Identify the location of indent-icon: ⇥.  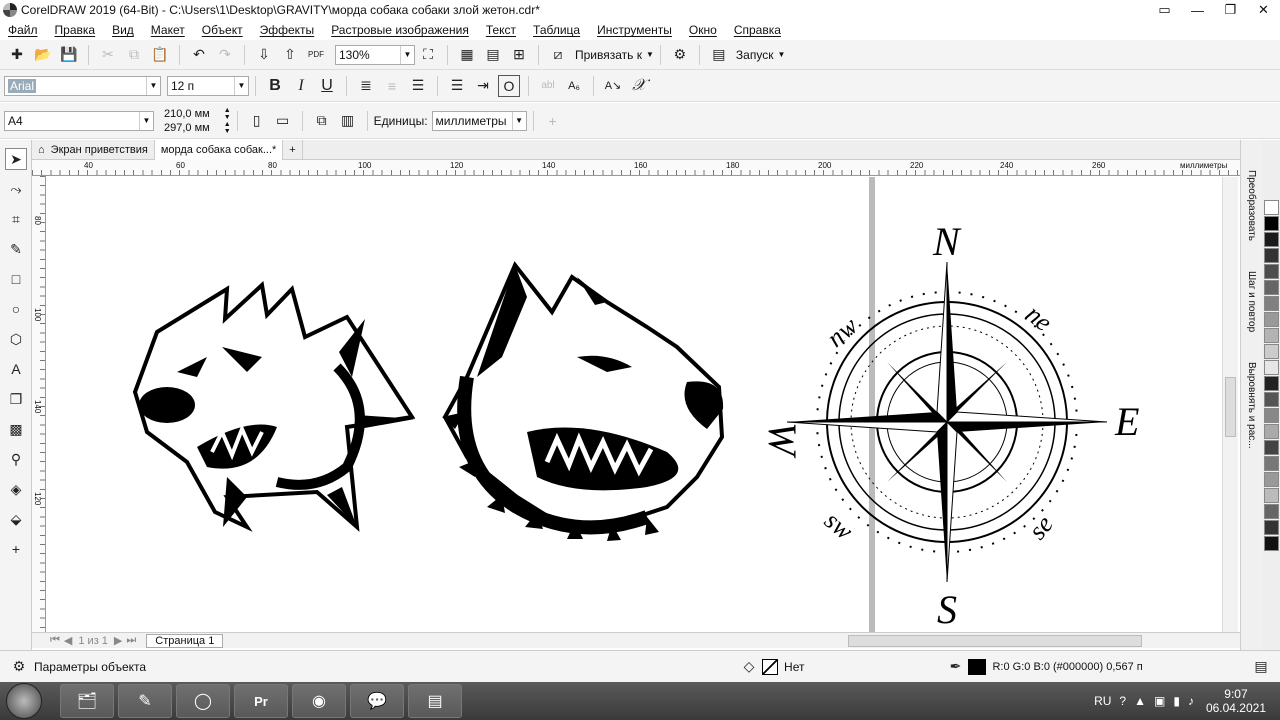
(483, 86).